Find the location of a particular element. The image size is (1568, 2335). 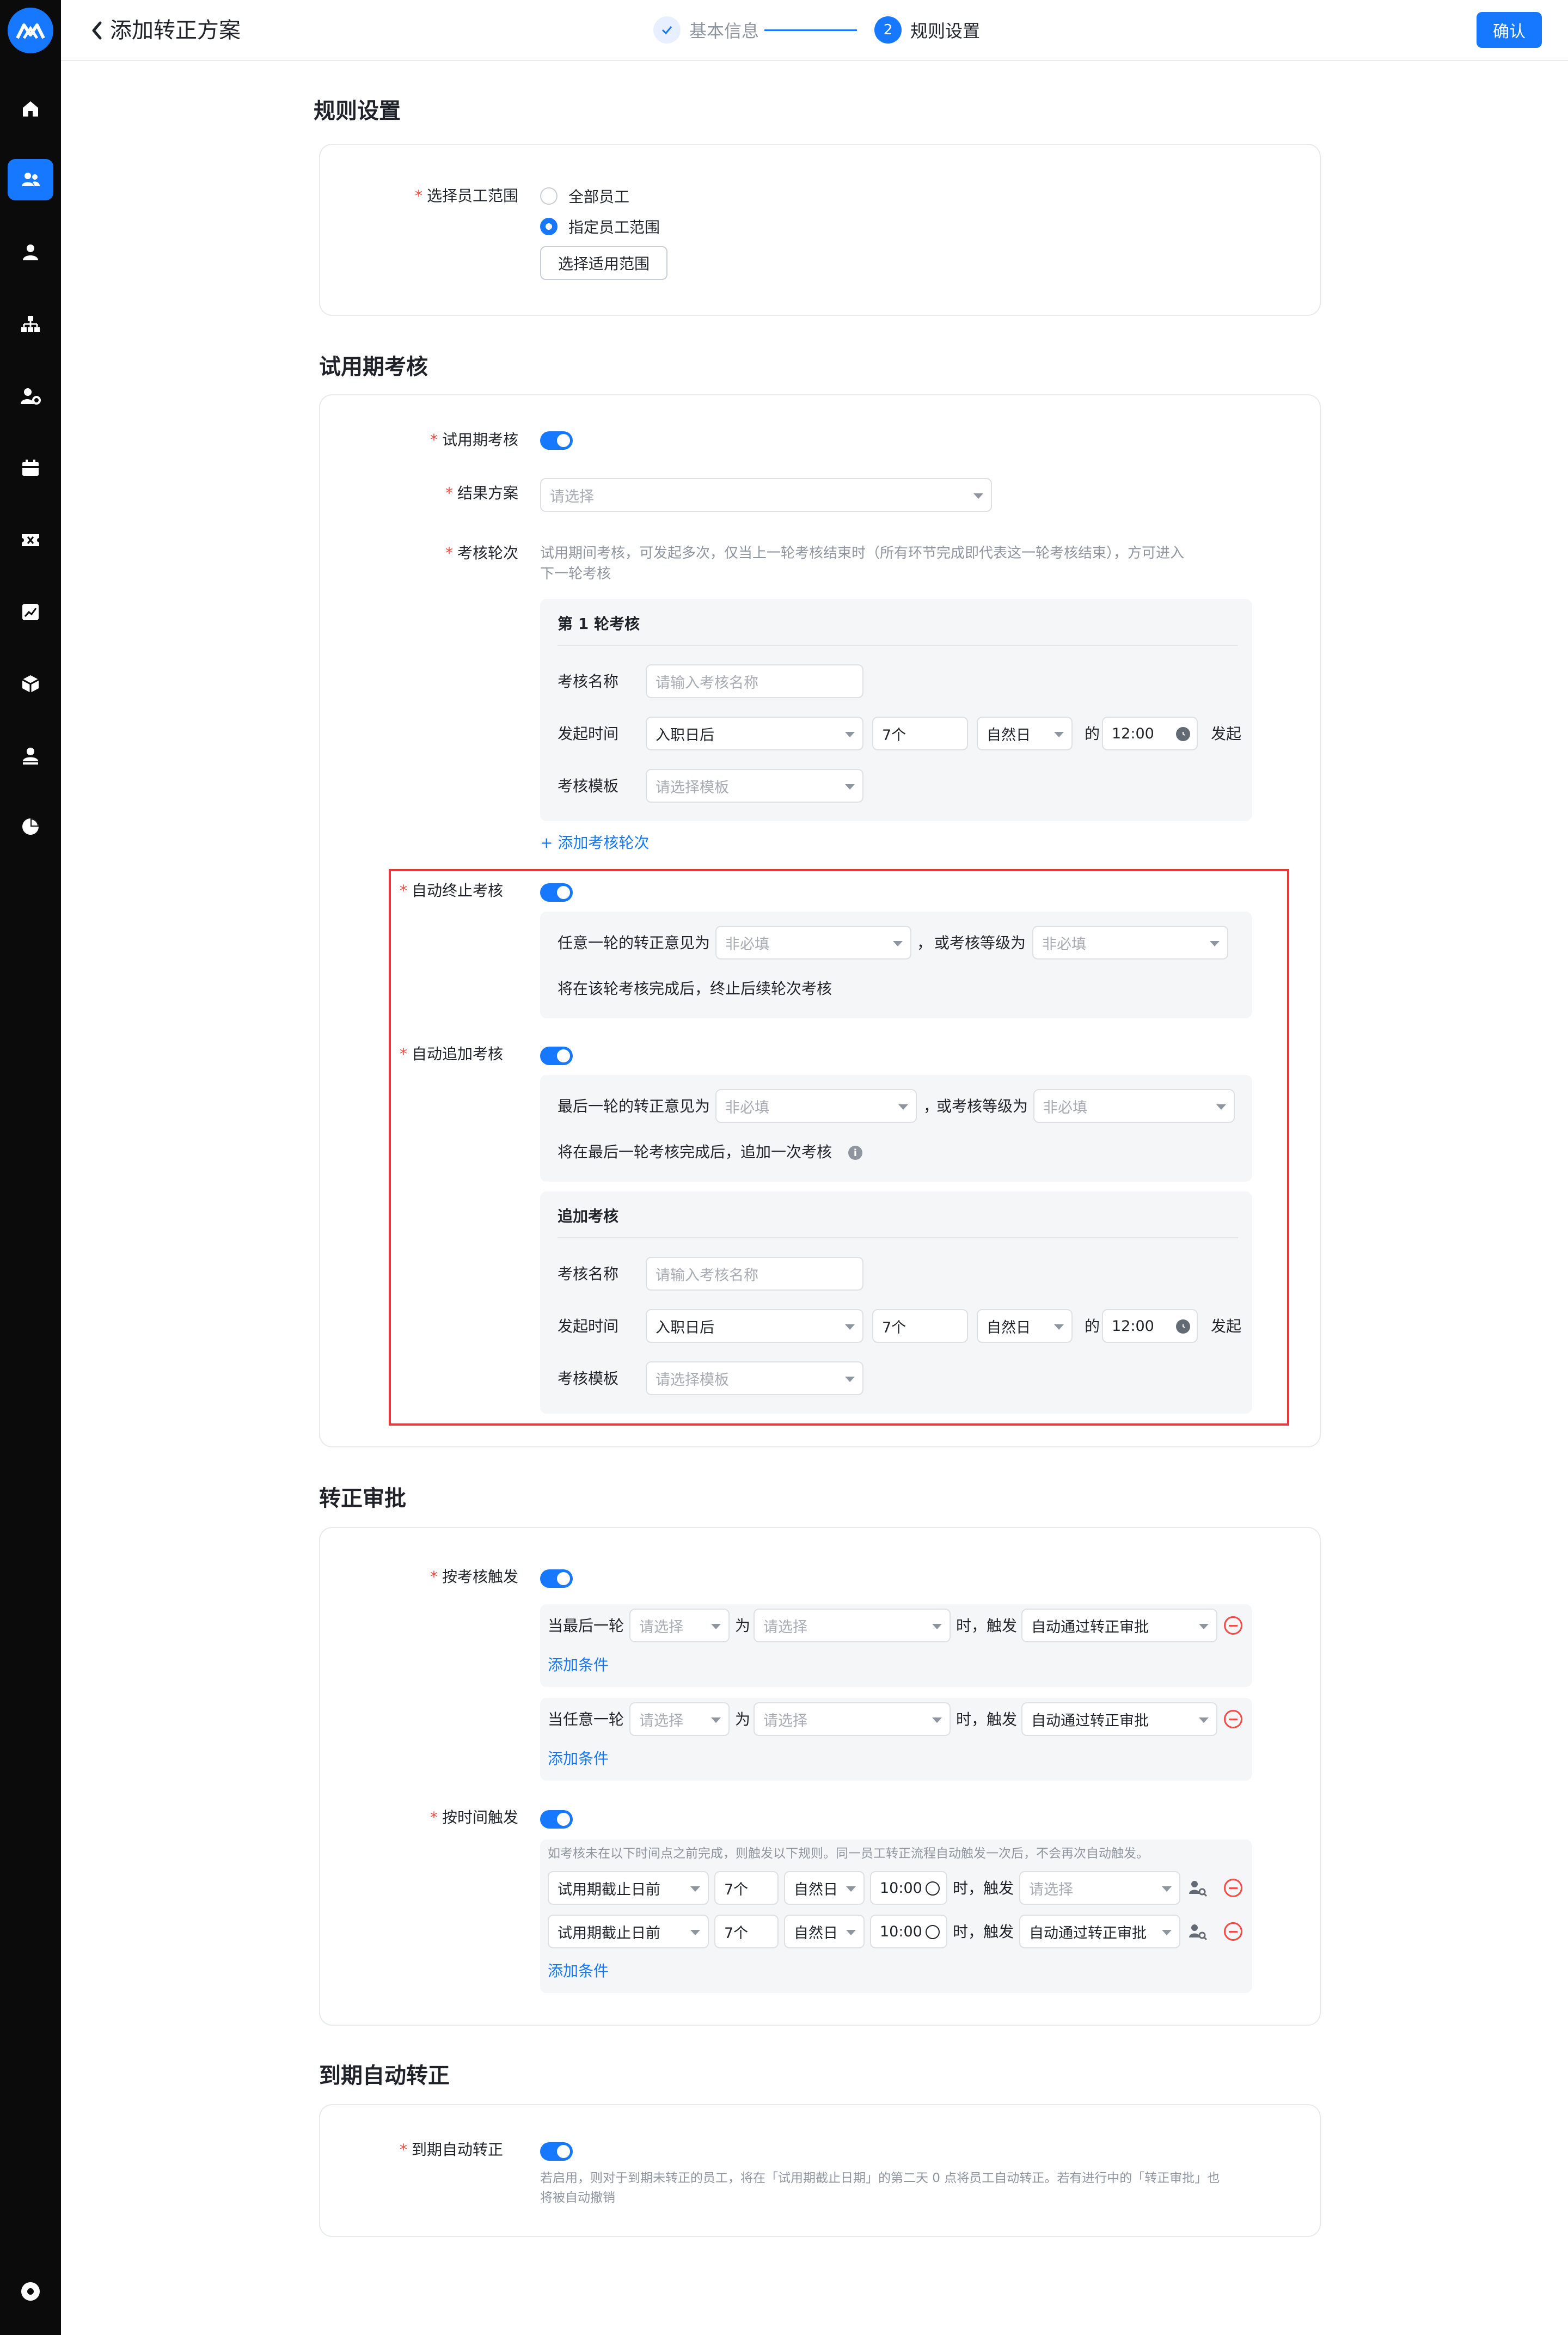

people-icon is located at coordinates (30, 179).